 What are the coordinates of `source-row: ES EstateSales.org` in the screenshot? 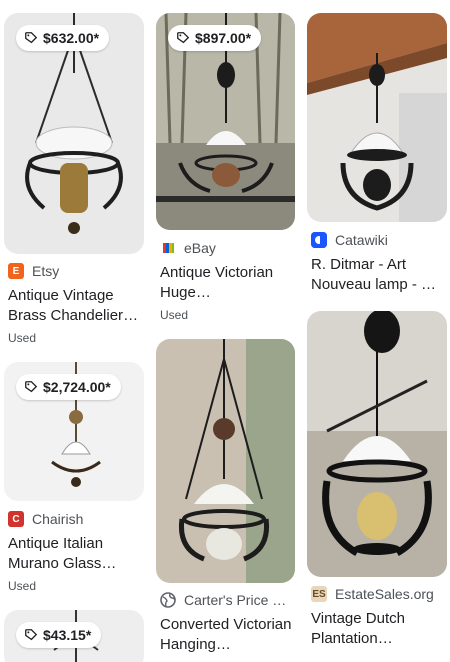 It's located at (372, 594).